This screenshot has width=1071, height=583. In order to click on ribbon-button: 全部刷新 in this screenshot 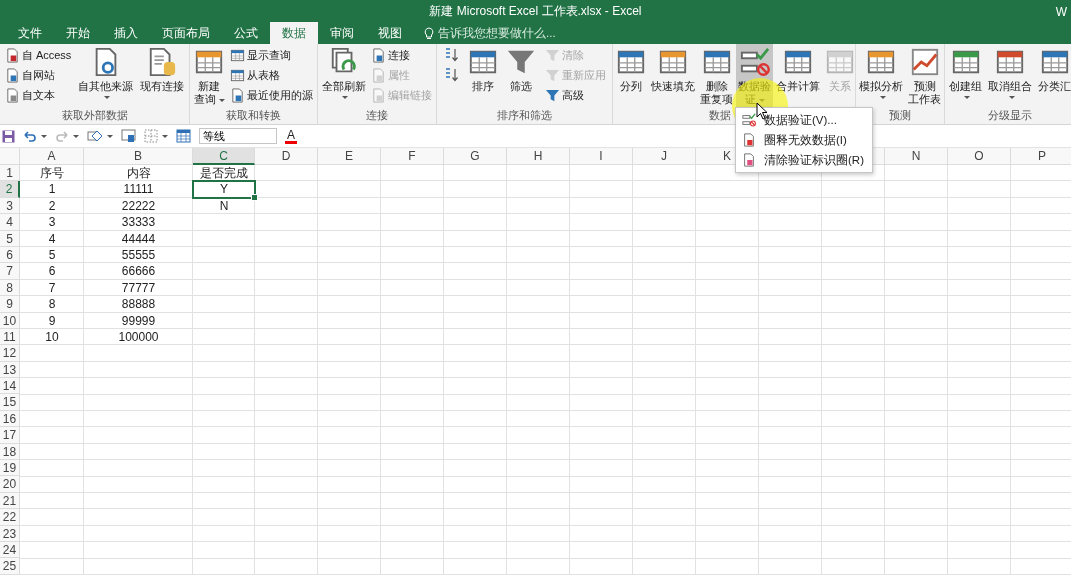, I will do `click(343, 76)`.